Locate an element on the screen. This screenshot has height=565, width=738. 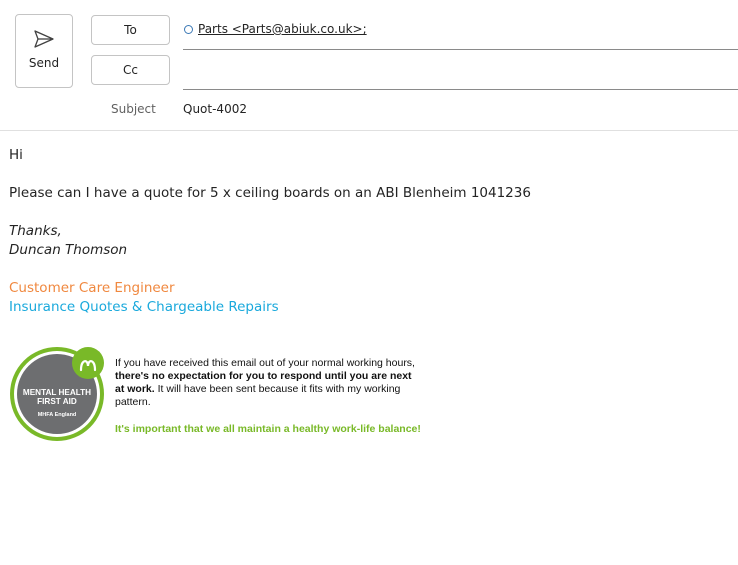
send-label: Send is located at coordinates (44, 63).